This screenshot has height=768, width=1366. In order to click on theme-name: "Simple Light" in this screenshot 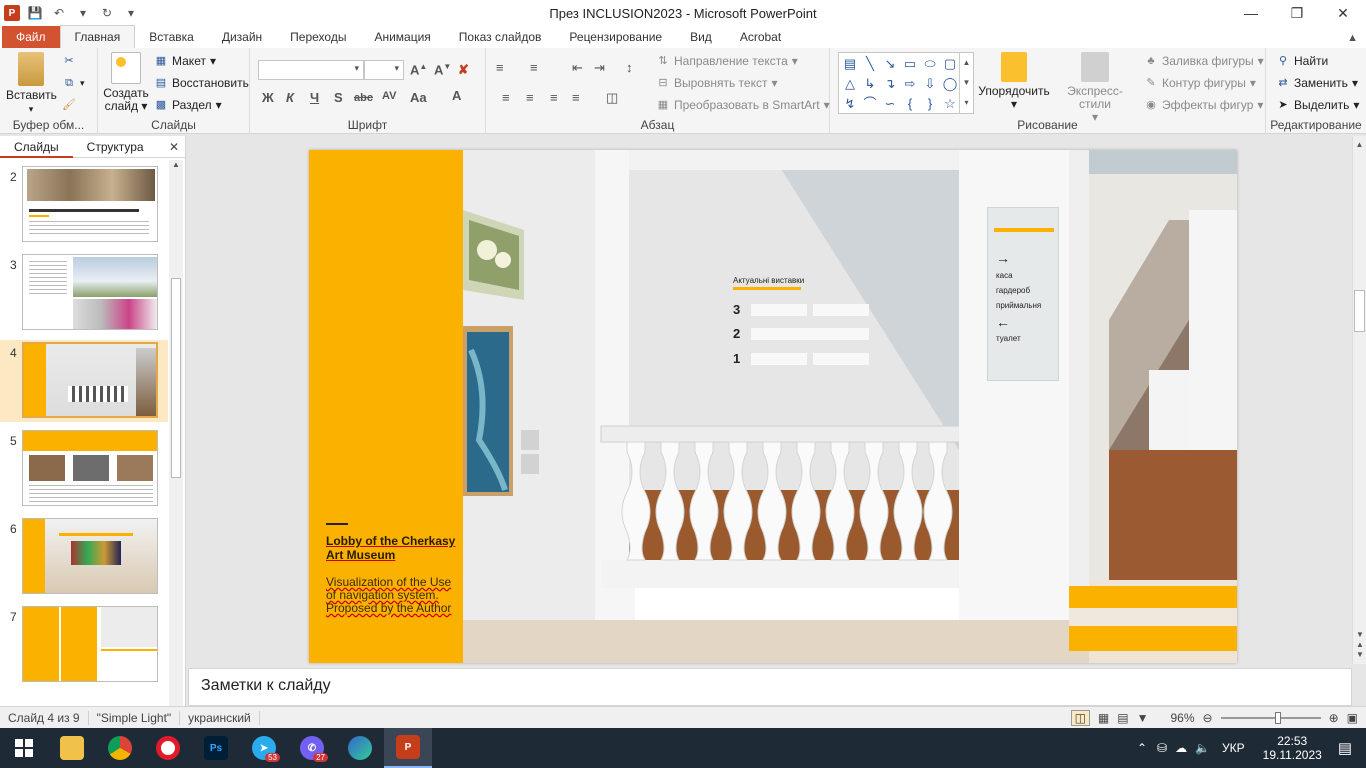, I will do `click(135, 717)`.